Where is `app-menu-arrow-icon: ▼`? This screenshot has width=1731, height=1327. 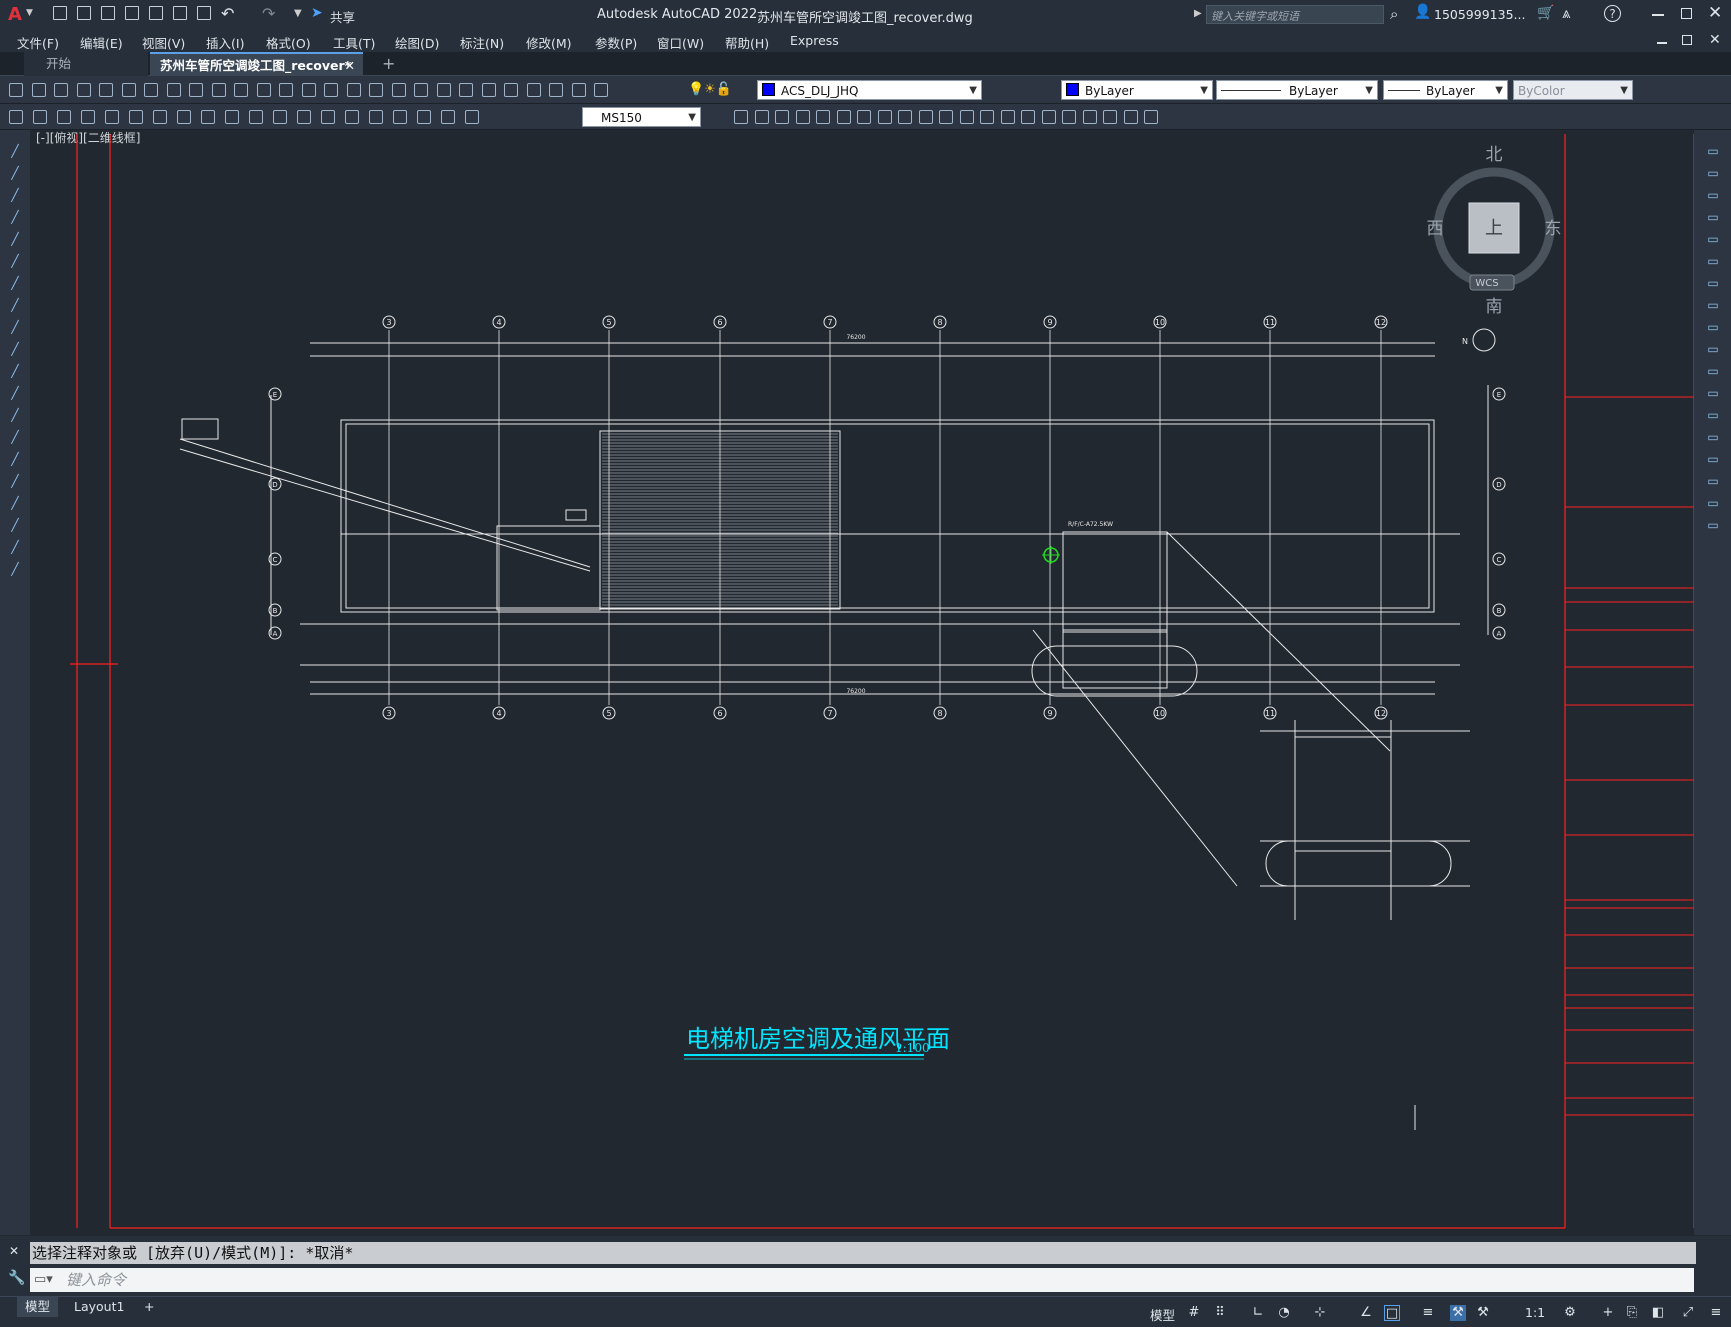 app-menu-arrow-icon: ▼ is located at coordinates (29, 13).